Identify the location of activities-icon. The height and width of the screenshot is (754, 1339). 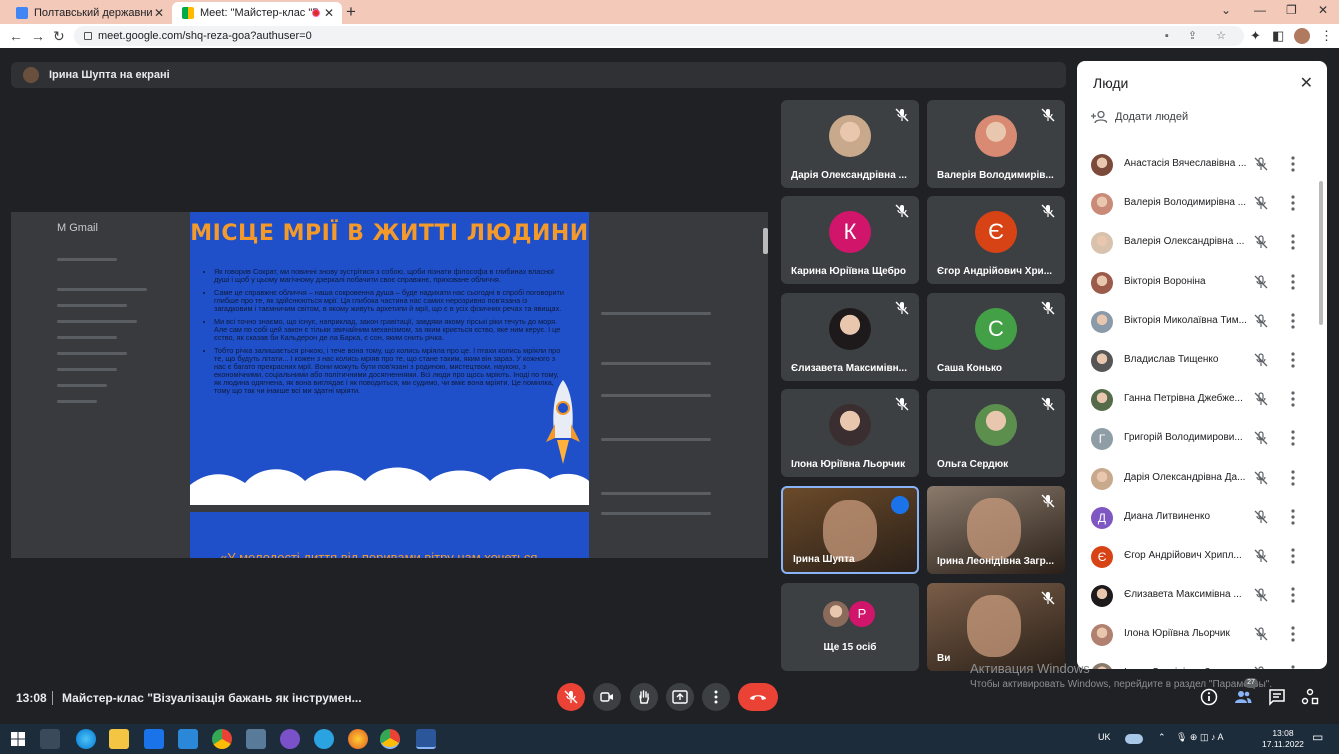
(1310, 697).